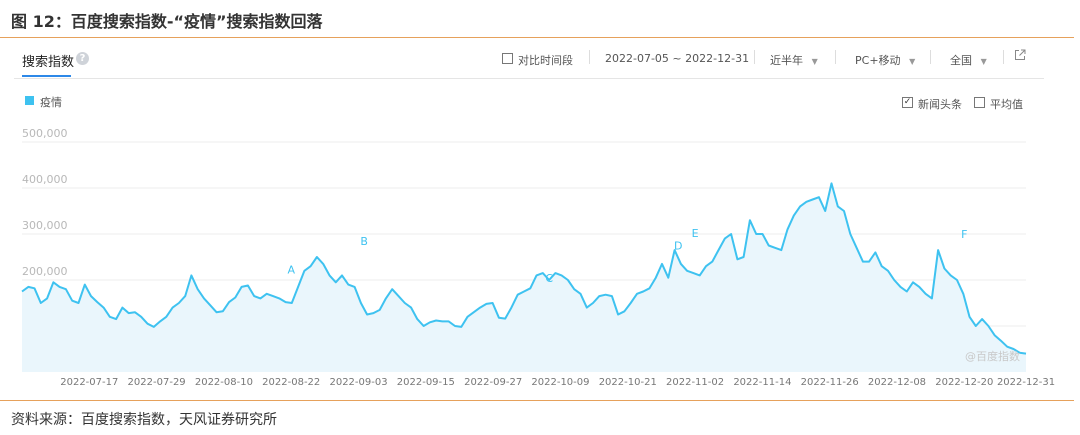  What do you see at coordinates (224, 382) in the screenshot?
I see `x-tick-label: 2022-08-10` at bounding box center [224, 382].